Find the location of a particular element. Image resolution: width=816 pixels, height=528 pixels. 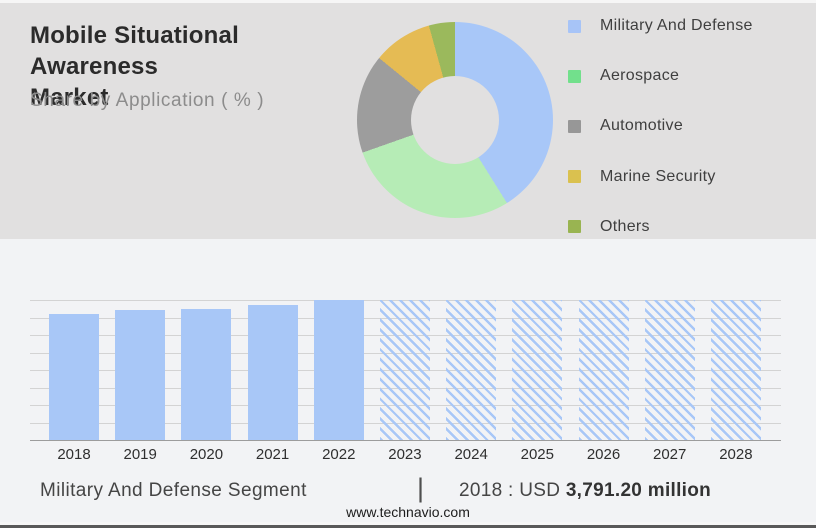

value-amount: 3,791.20 million is located at coordinates (638, 490).